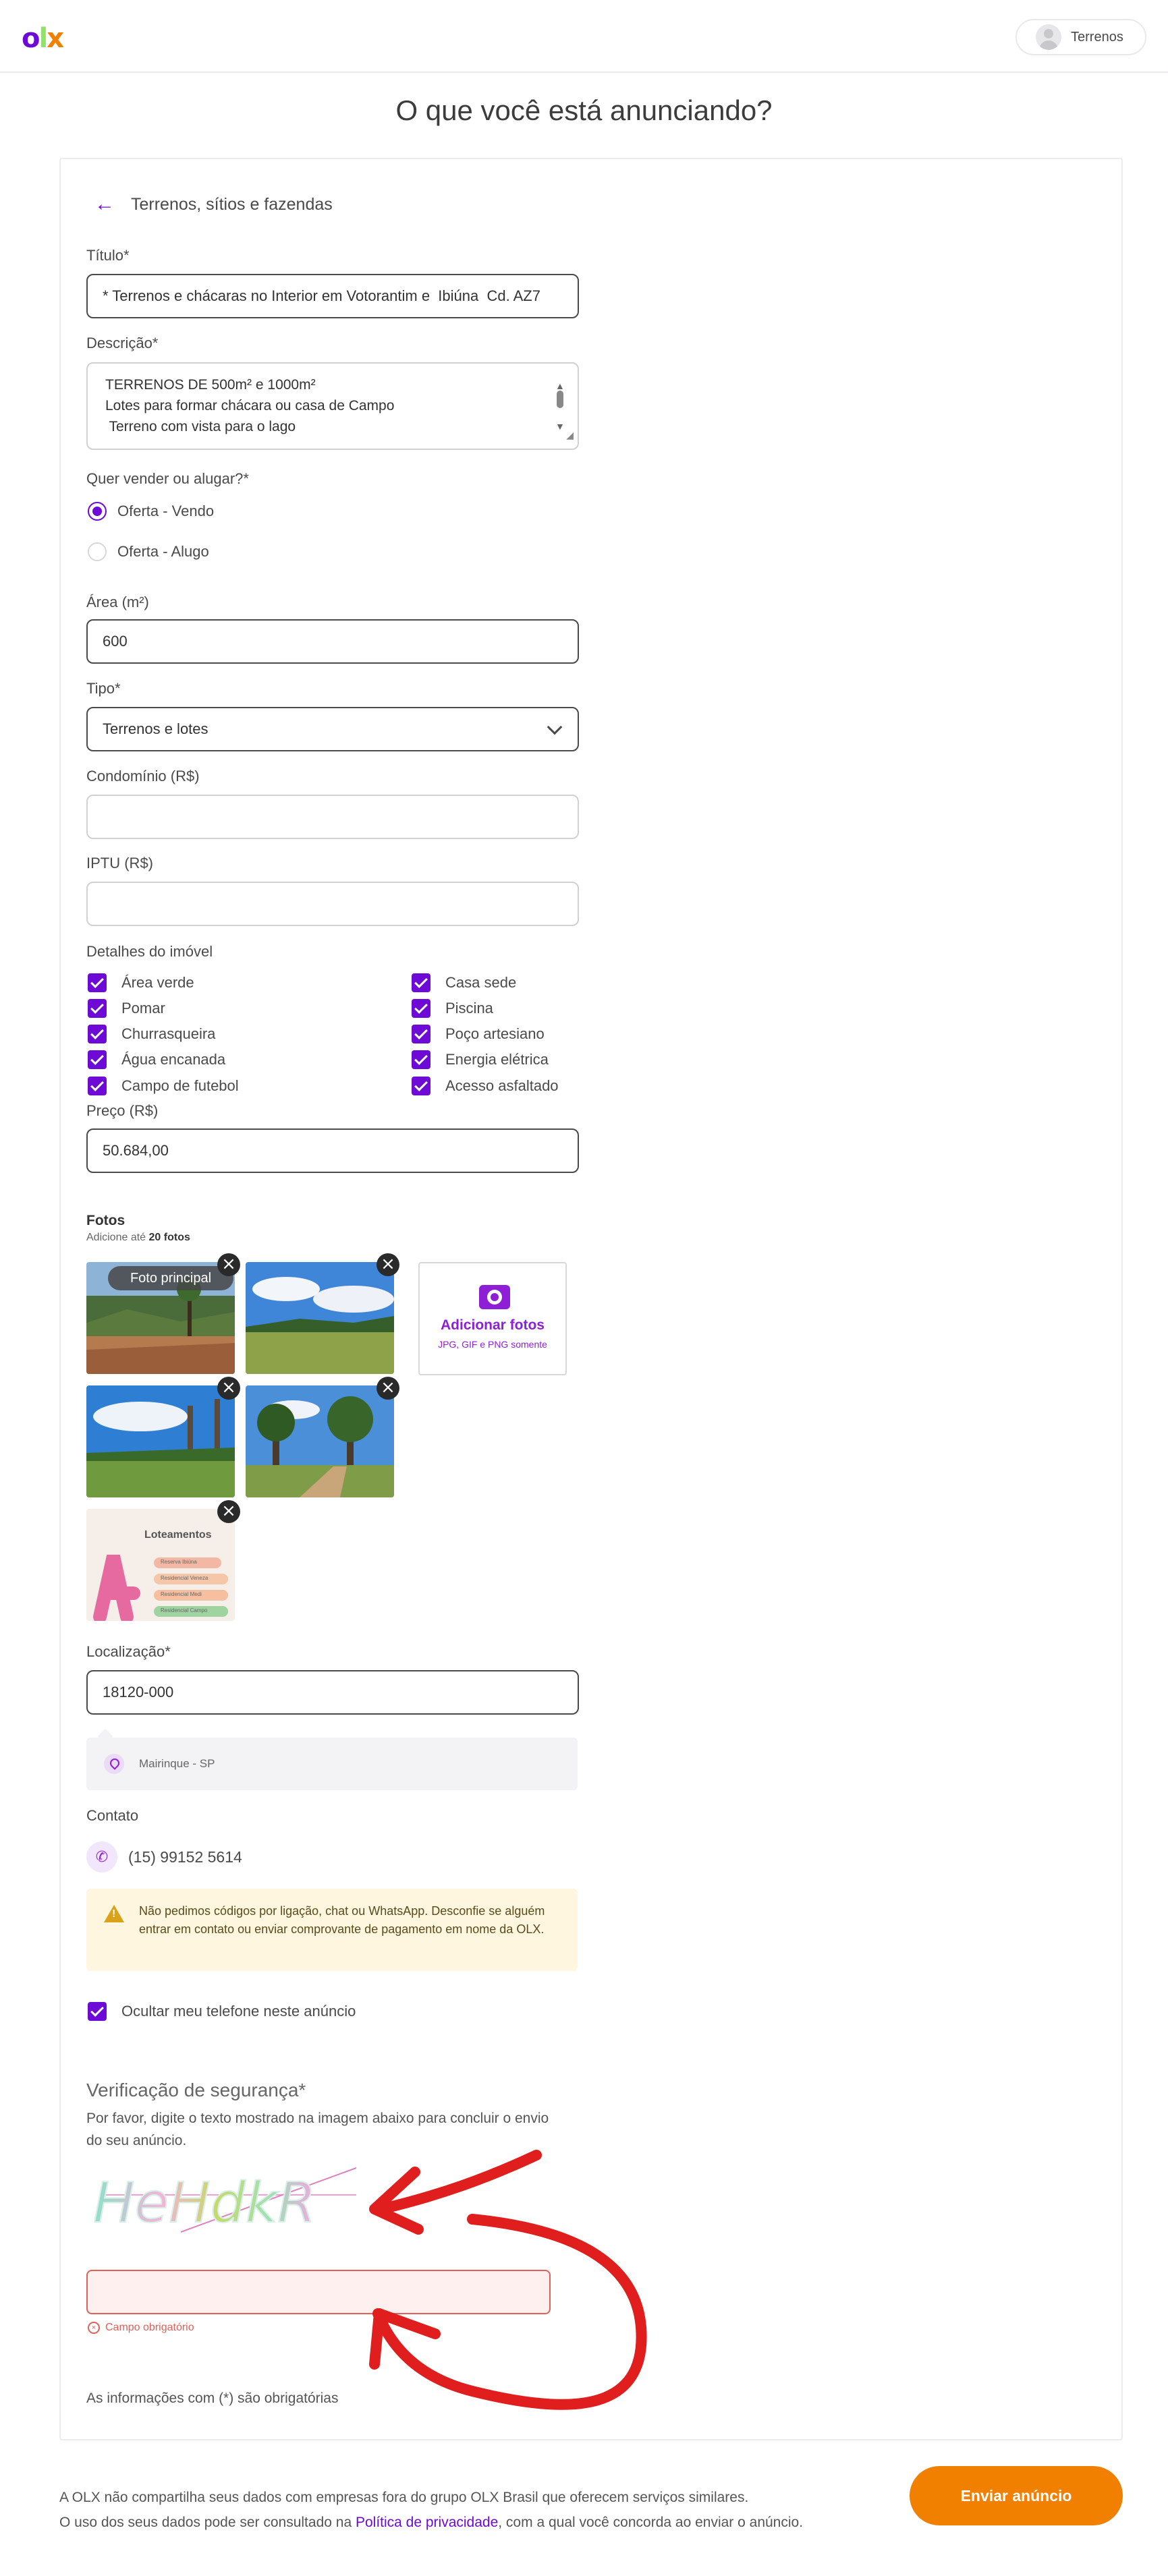 Image resolution: width=1168 pixels, height=2576 pixels. Describe the element at coordinates (179, 1562) in the screenshot. I see `poster-item: Reserva Ibiúna` at that location.